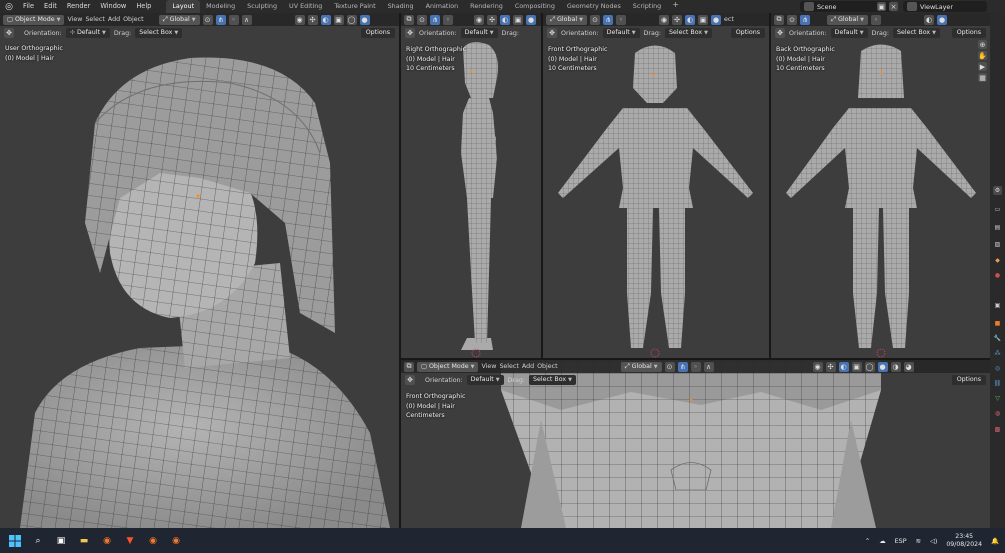 The height and width of the screenshot is (553, 1005). I want to click on data-properties-icon: ▽, so click(997, 398).